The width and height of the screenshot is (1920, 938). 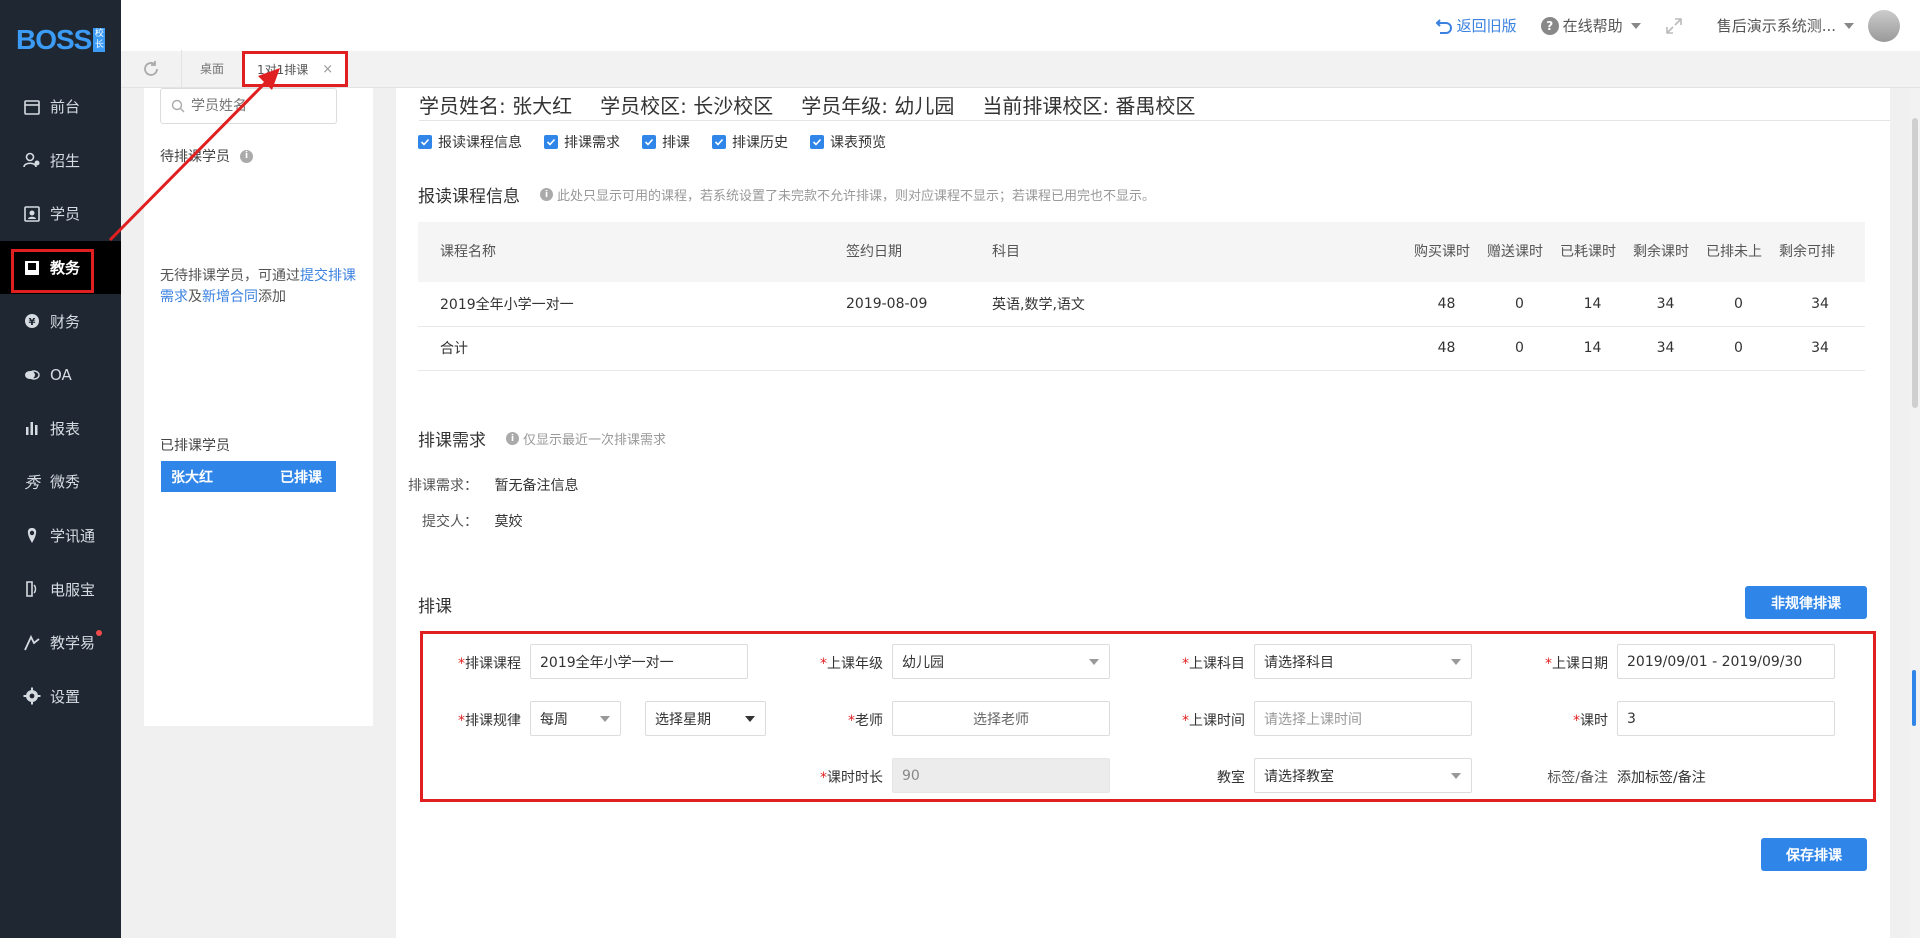 I want to click on table-cell: 2019全年小学一对一, so click(x=630, y=304).